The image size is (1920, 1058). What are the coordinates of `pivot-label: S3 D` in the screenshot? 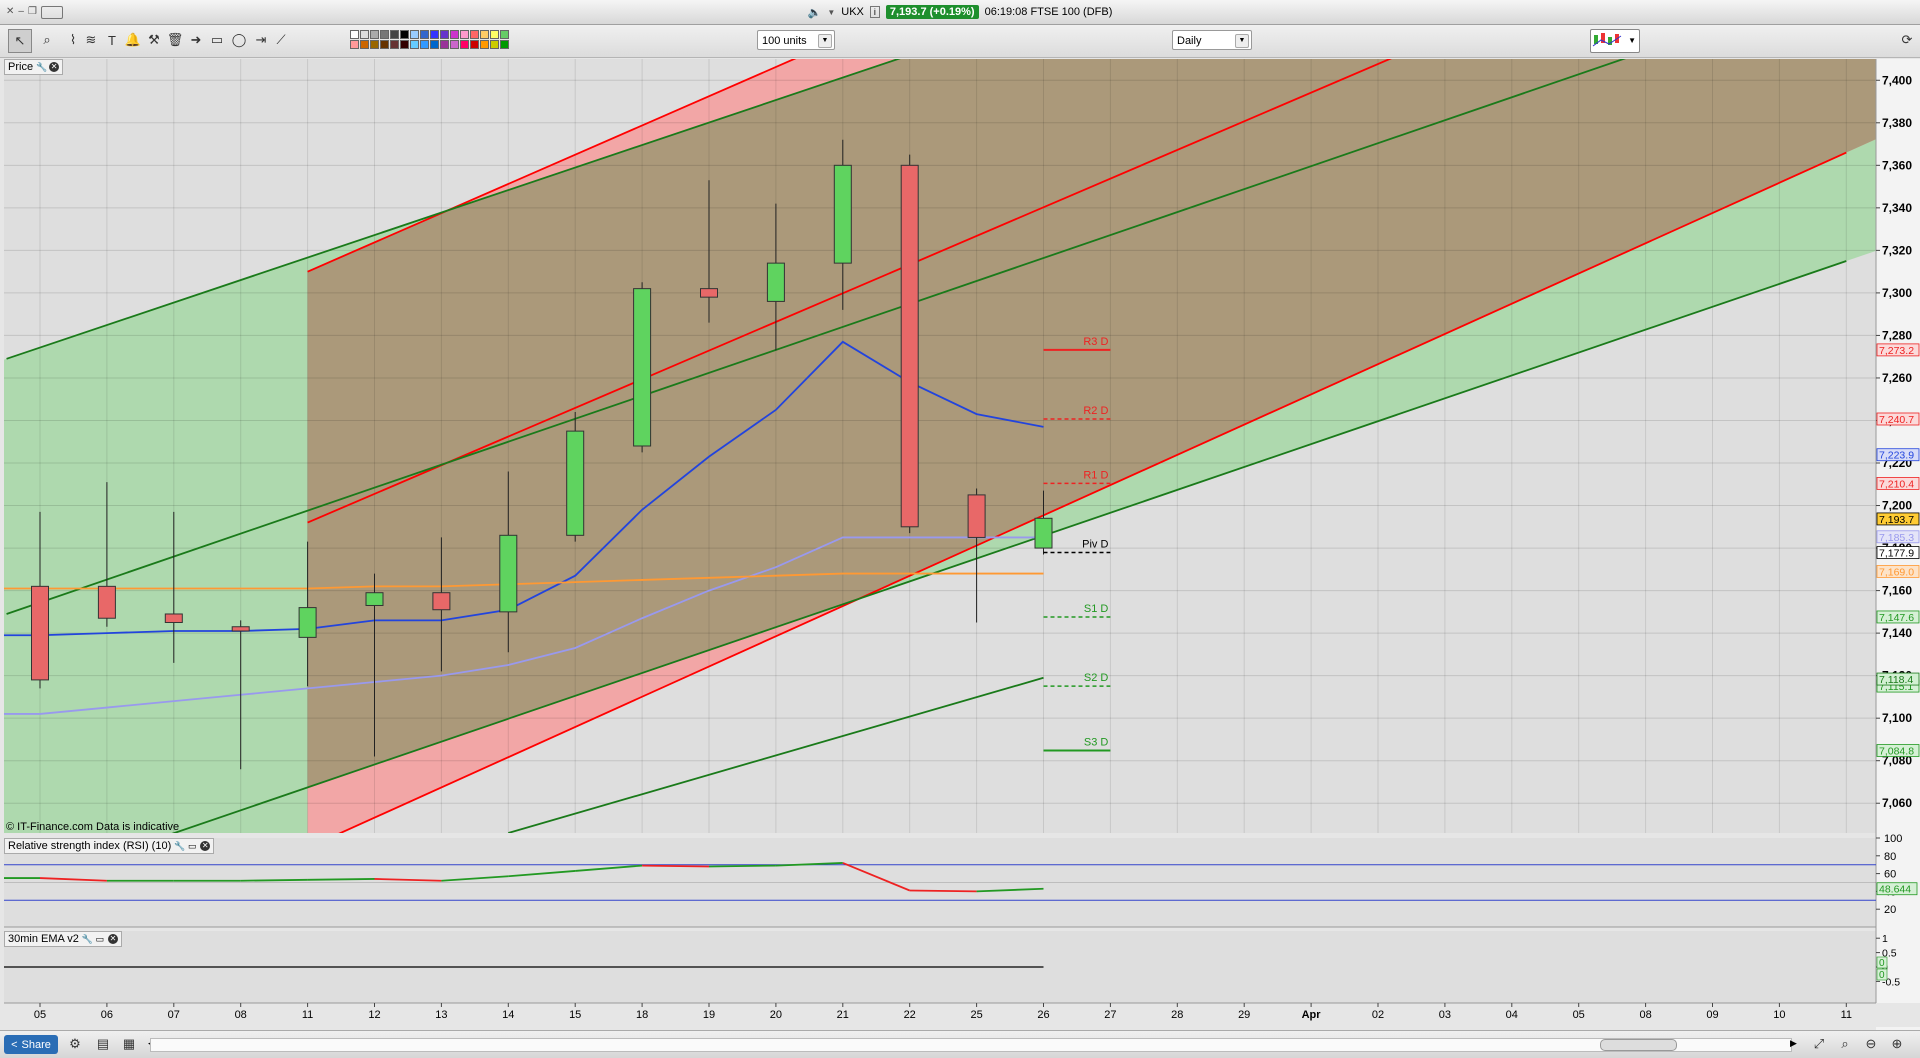 It's located at (1096, 742).